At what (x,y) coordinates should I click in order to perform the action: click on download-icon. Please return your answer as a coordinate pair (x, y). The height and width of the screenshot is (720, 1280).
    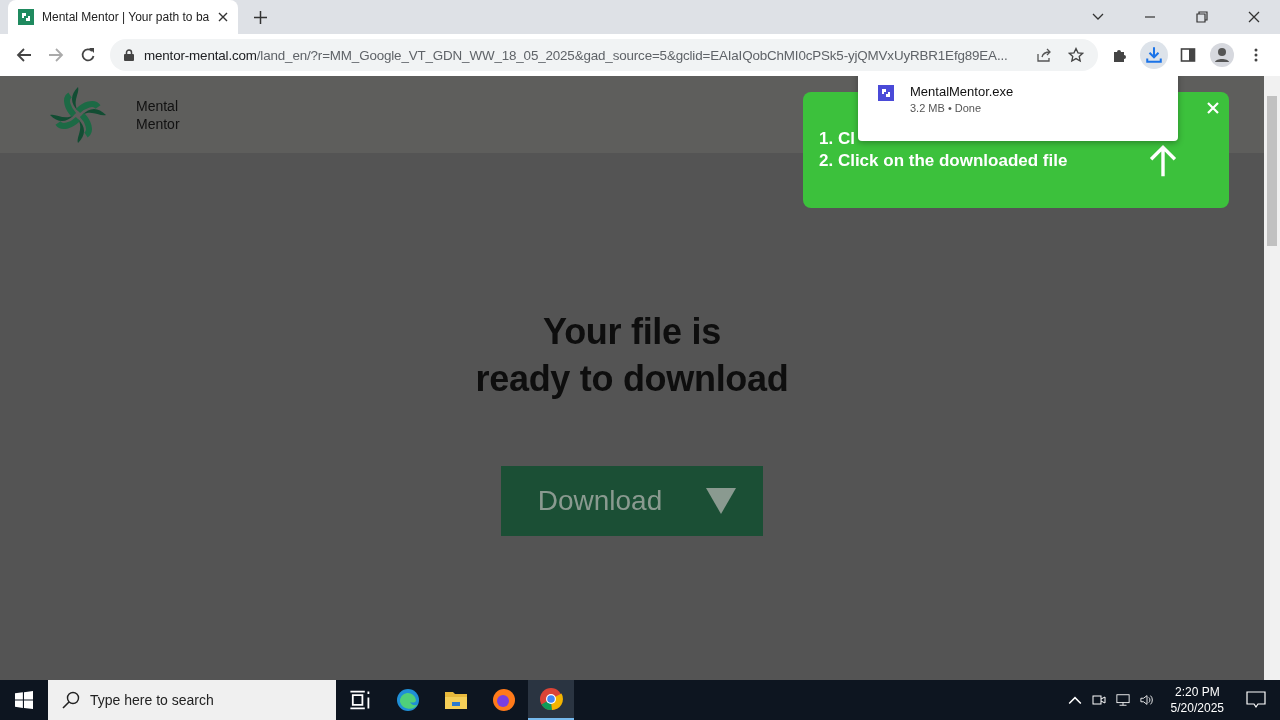
    Looking at the image, I should click on (1154, 55).